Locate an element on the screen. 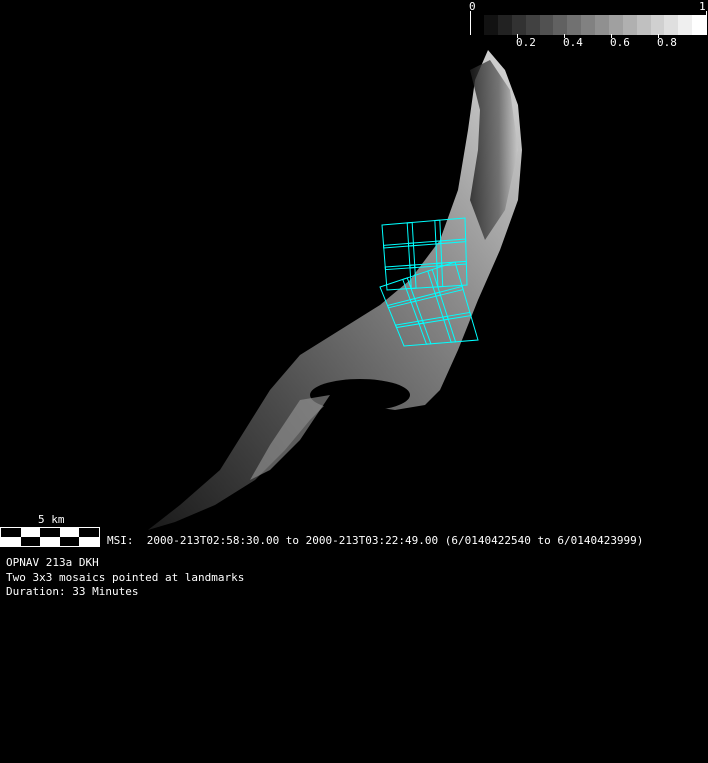  scale-bar-label: 5 km is located at coordinates (51, 519).